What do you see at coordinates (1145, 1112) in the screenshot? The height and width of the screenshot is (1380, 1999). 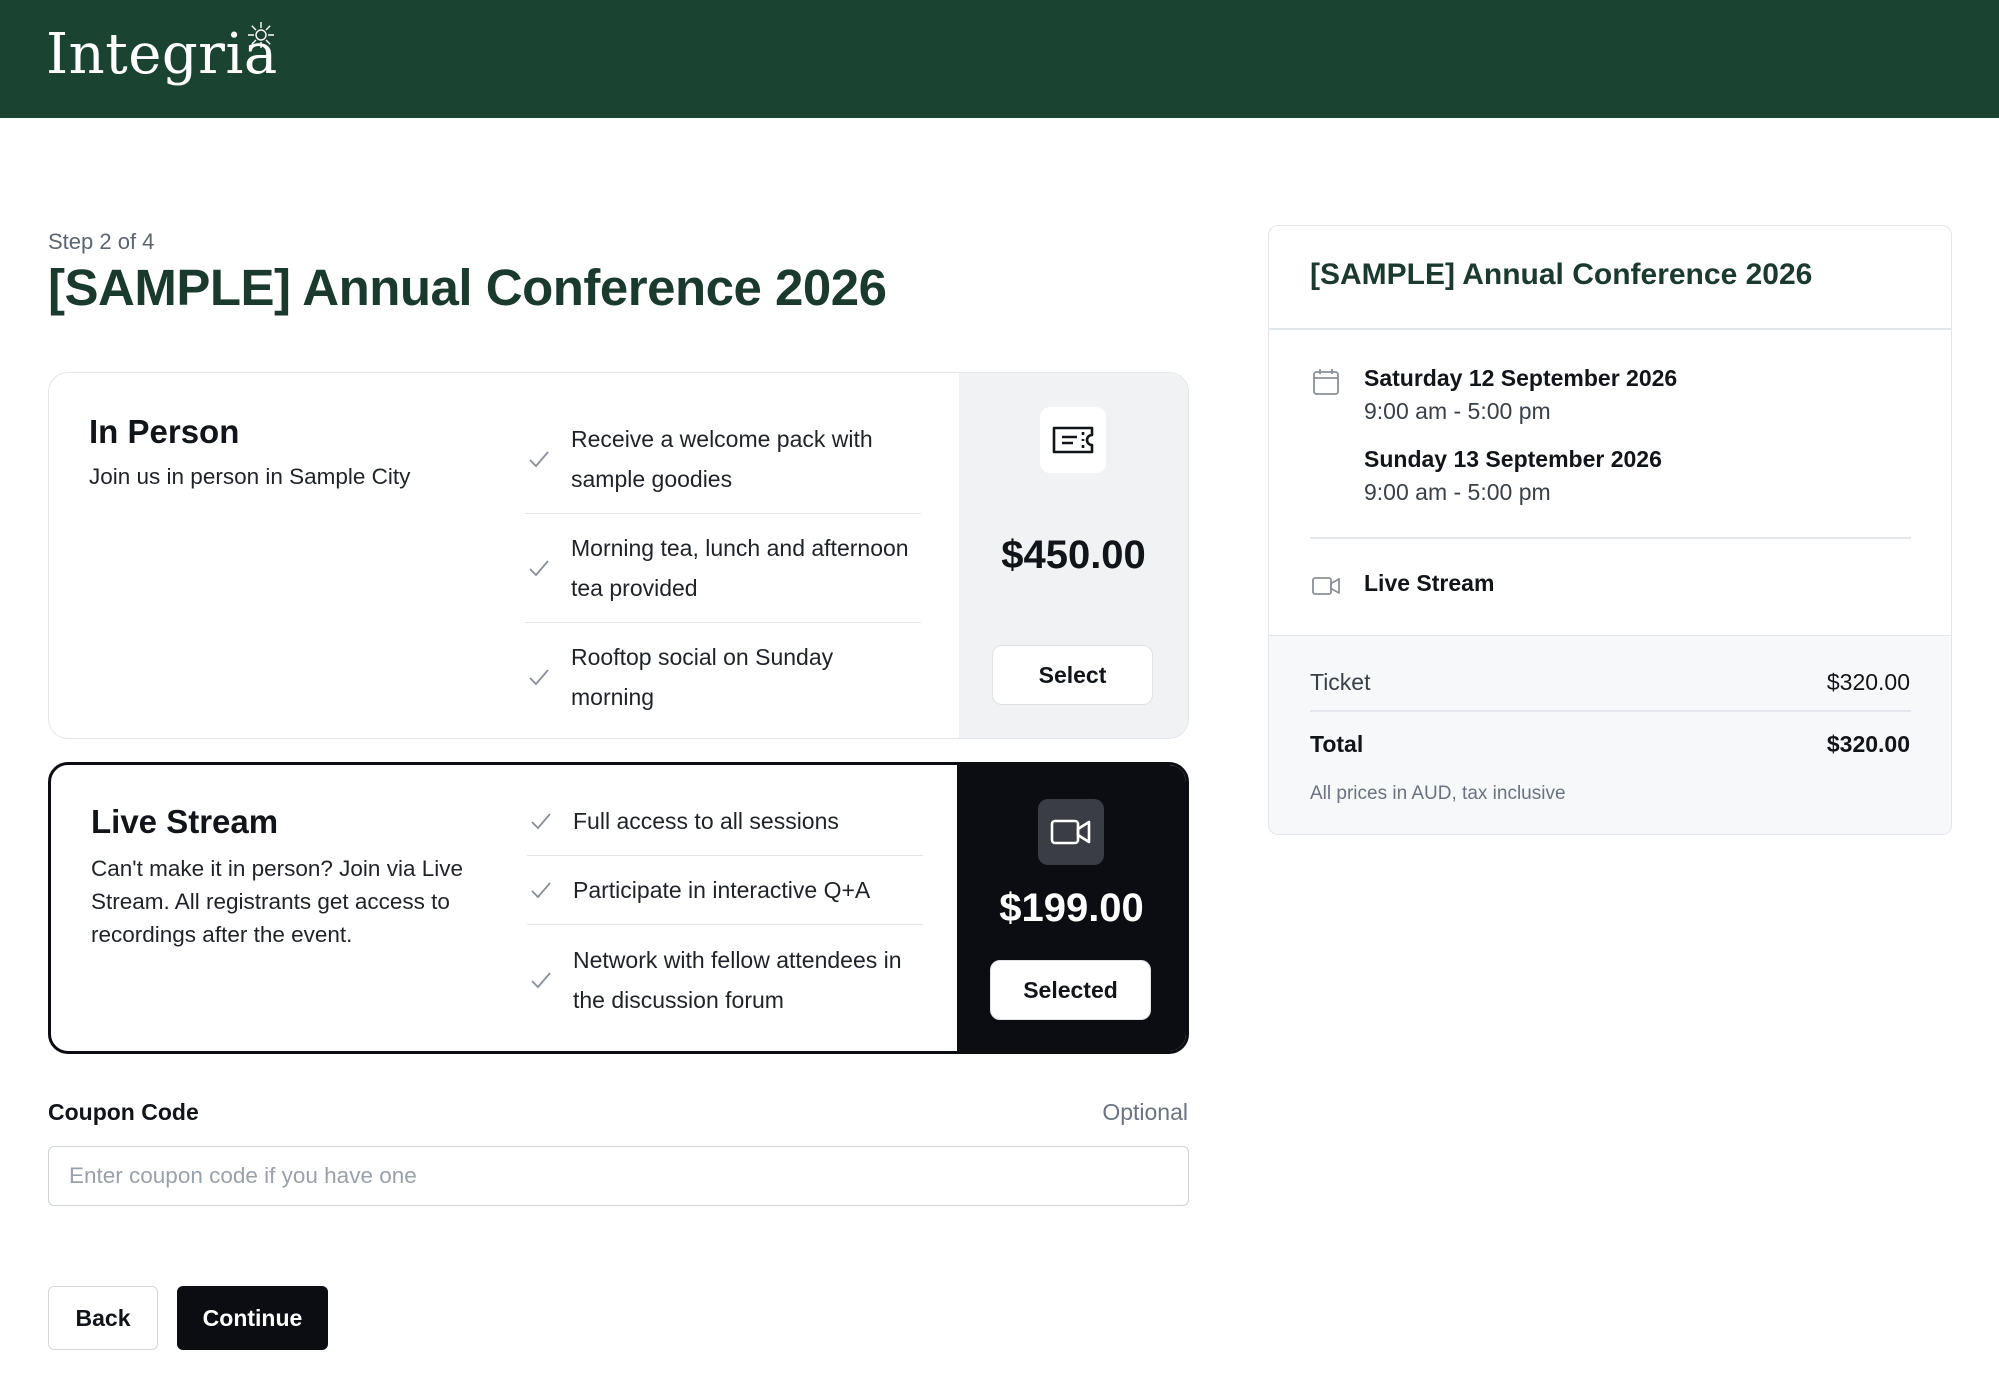 I see `coupon-optional-label: Optional` at bounding box center [1145, 1112].